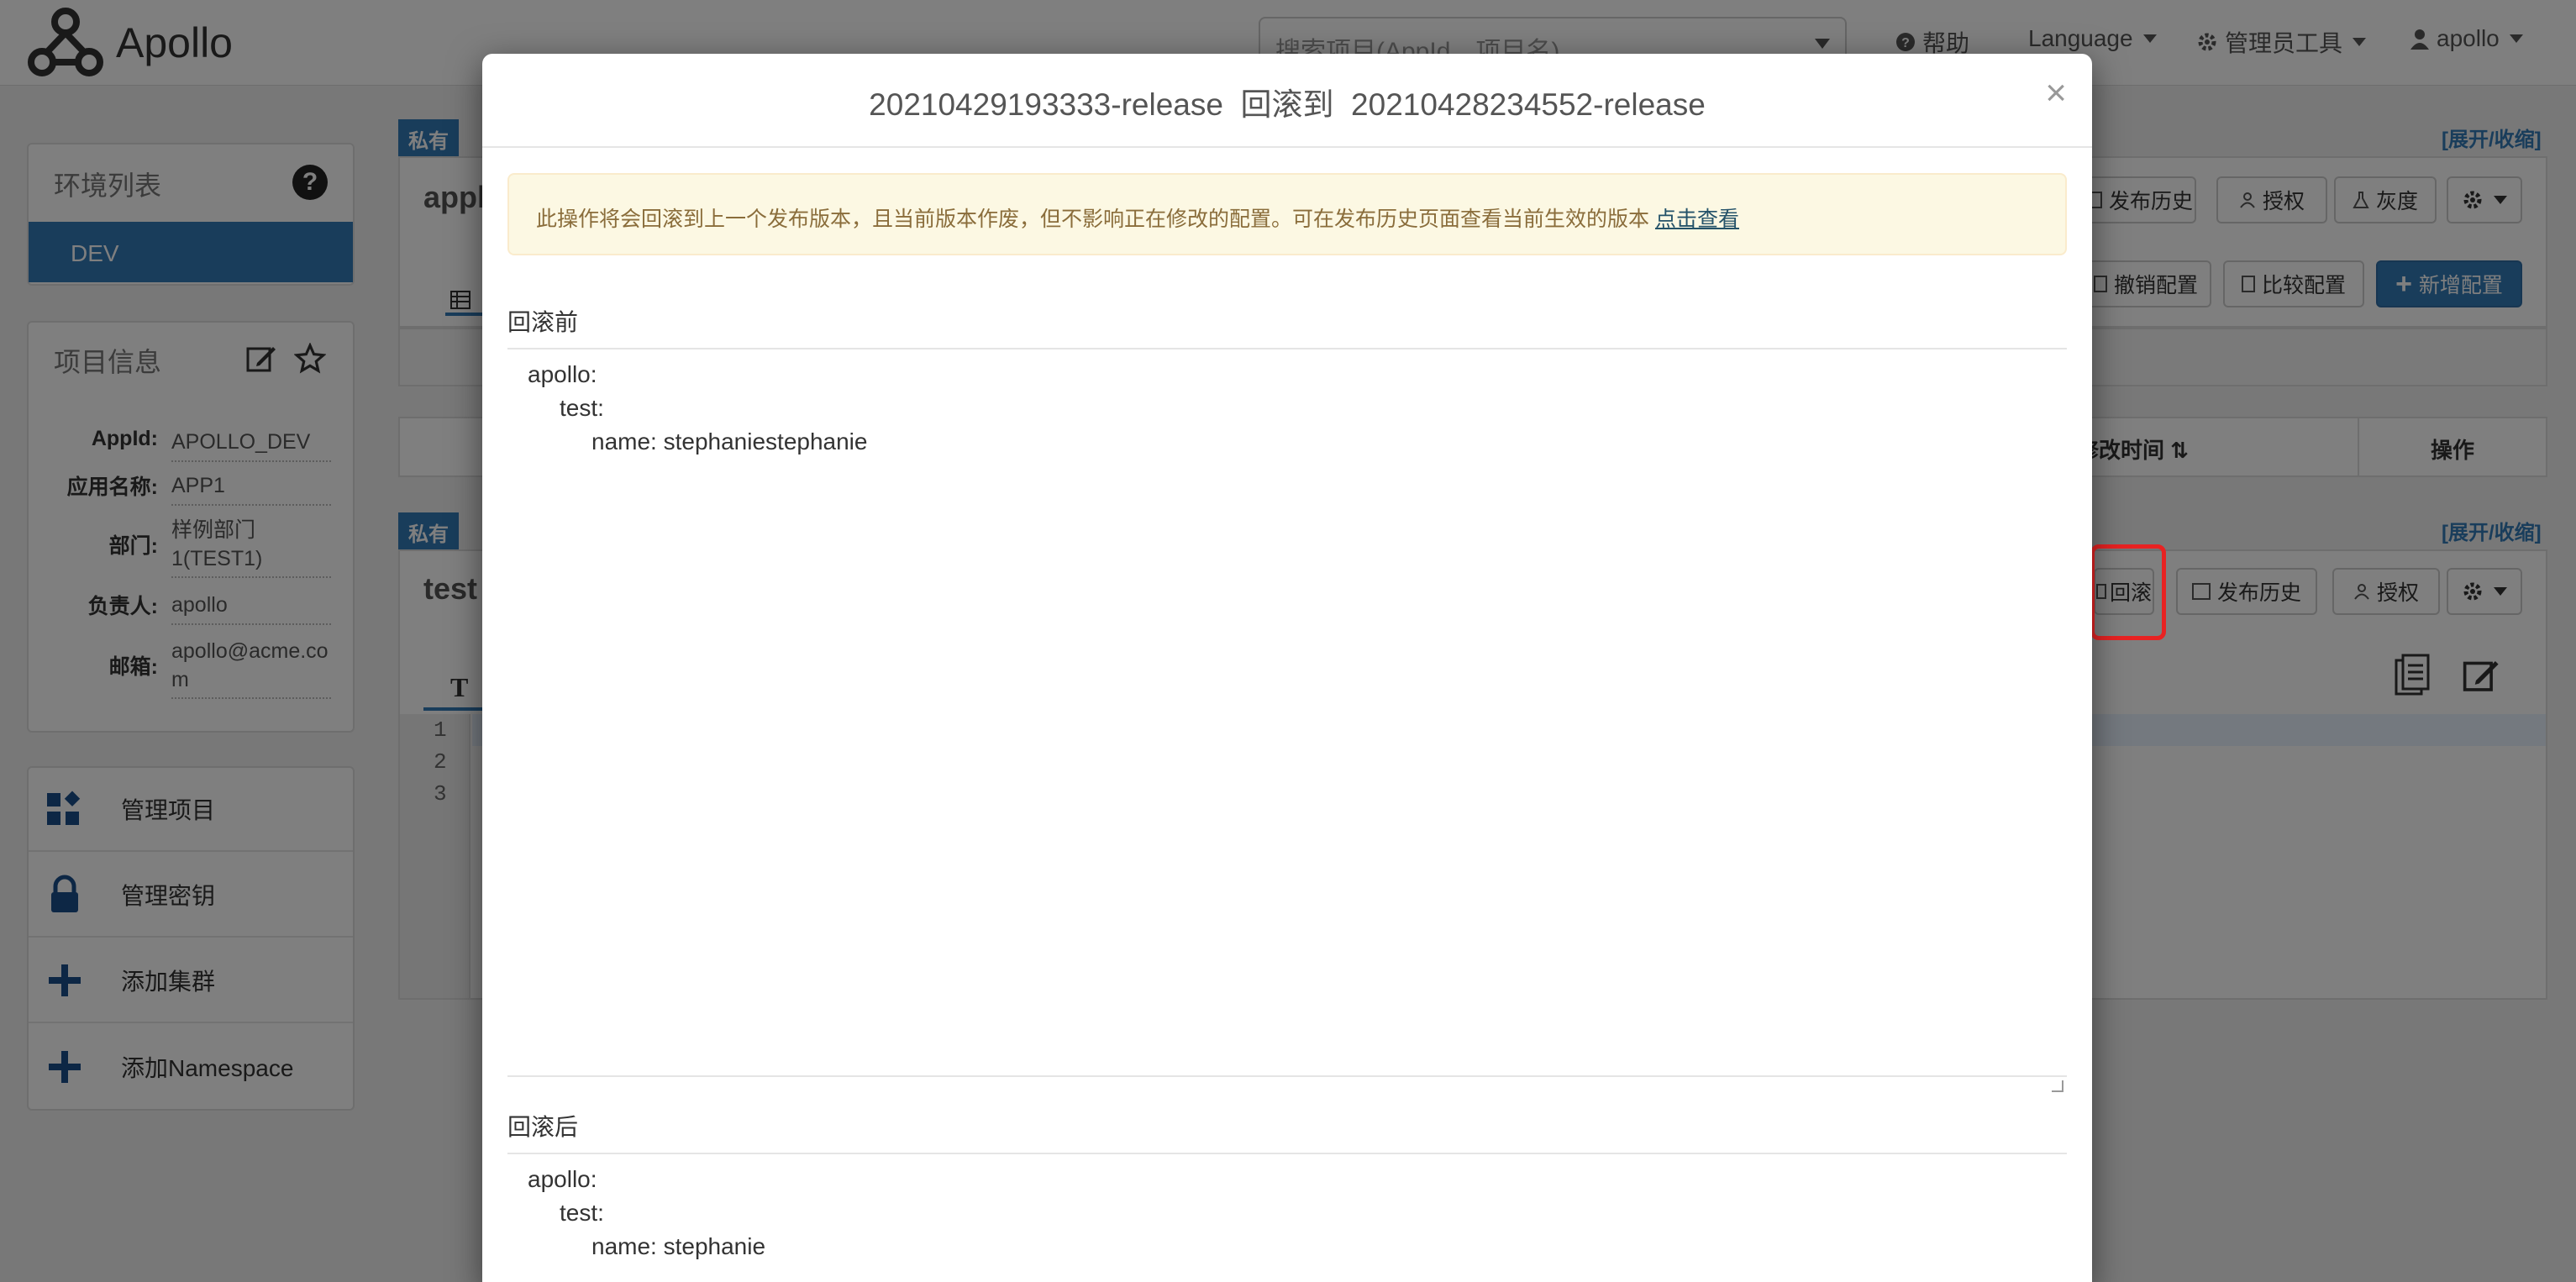  Describe the element at coordinates (543, 322) in the screenshot. I see `before-rollback-label: 回滚前` at that location.